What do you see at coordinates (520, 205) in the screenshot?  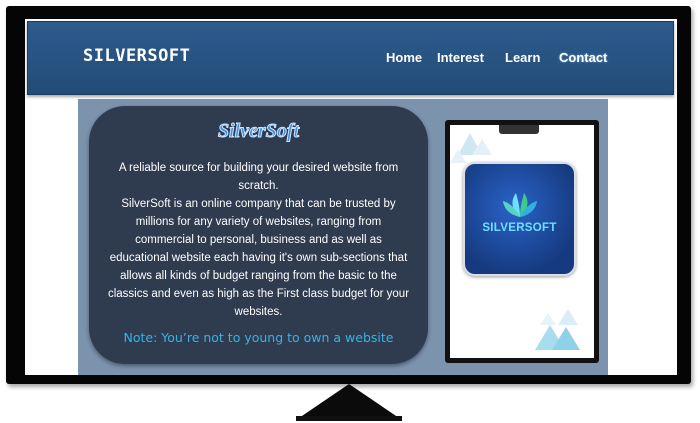 I see `lotus-icon` at bounding box center [520, 205].